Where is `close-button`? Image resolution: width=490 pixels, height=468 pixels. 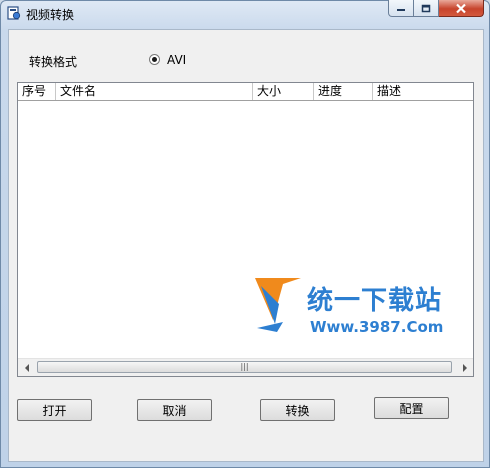
close-button is located at coordinates (461, 8).